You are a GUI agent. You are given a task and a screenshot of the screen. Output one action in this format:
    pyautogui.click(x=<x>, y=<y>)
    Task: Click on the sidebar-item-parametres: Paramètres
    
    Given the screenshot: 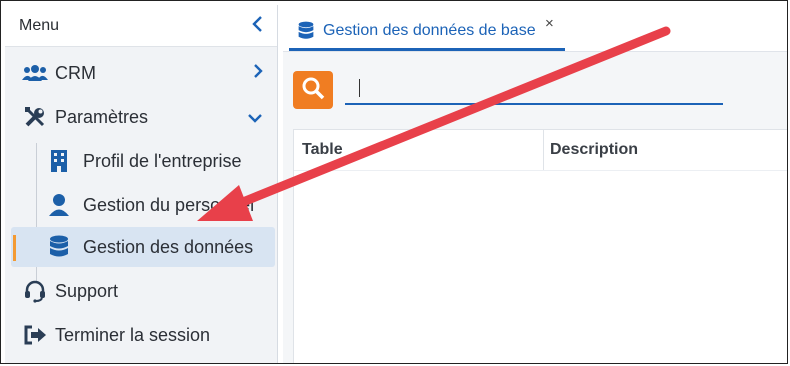 What is the action you would take?
    pyautogui.click(x=141, y=117)
    